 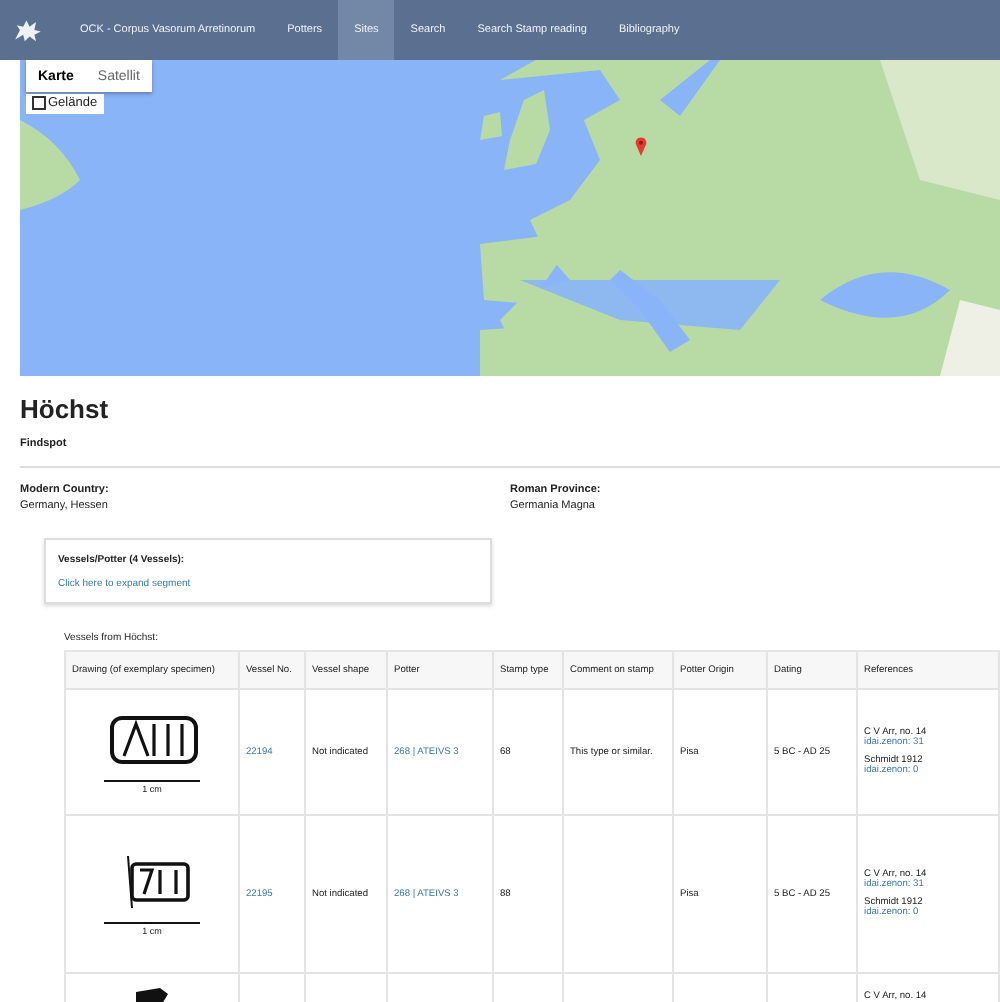 What do you see at coordinates (39, 103) in the screenshot?
I see `checkbox` at bounding box center [39, 103].